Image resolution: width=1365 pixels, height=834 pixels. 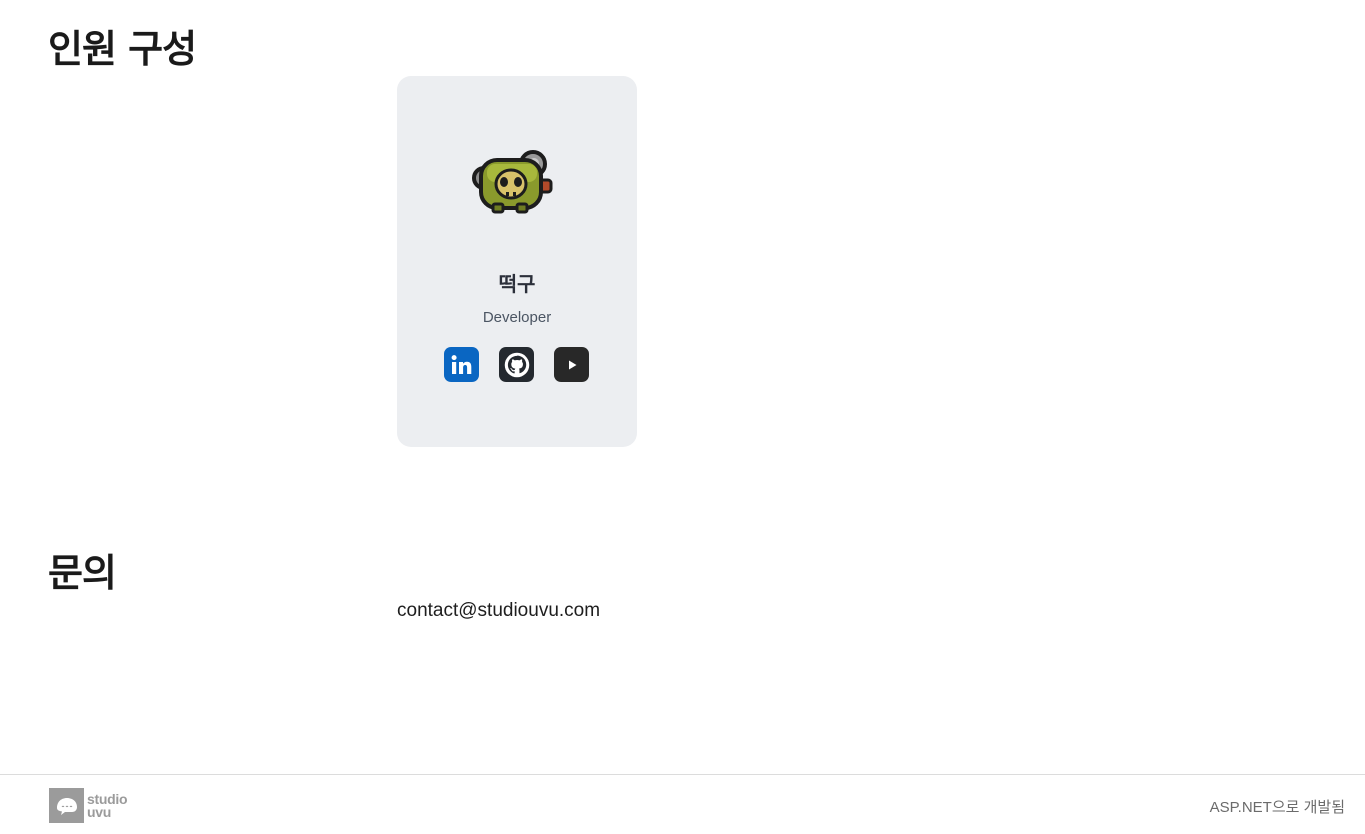 What do you see at coordinates (682, 804) in the screenshot?
I see `footer: studio uvu ASP.NET으로 개발됨` at bounding box center [682, 804].